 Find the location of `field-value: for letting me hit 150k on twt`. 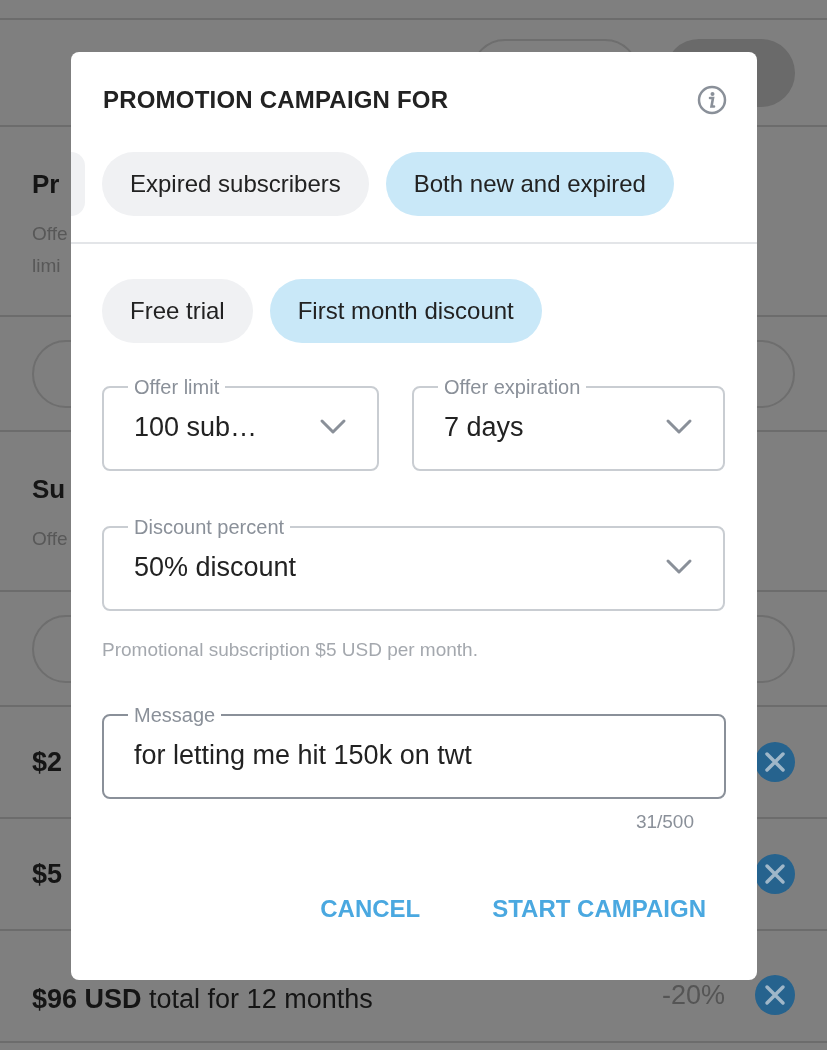

field-value: for letting me hit 150k on twt is located at coordinates (303, 755).